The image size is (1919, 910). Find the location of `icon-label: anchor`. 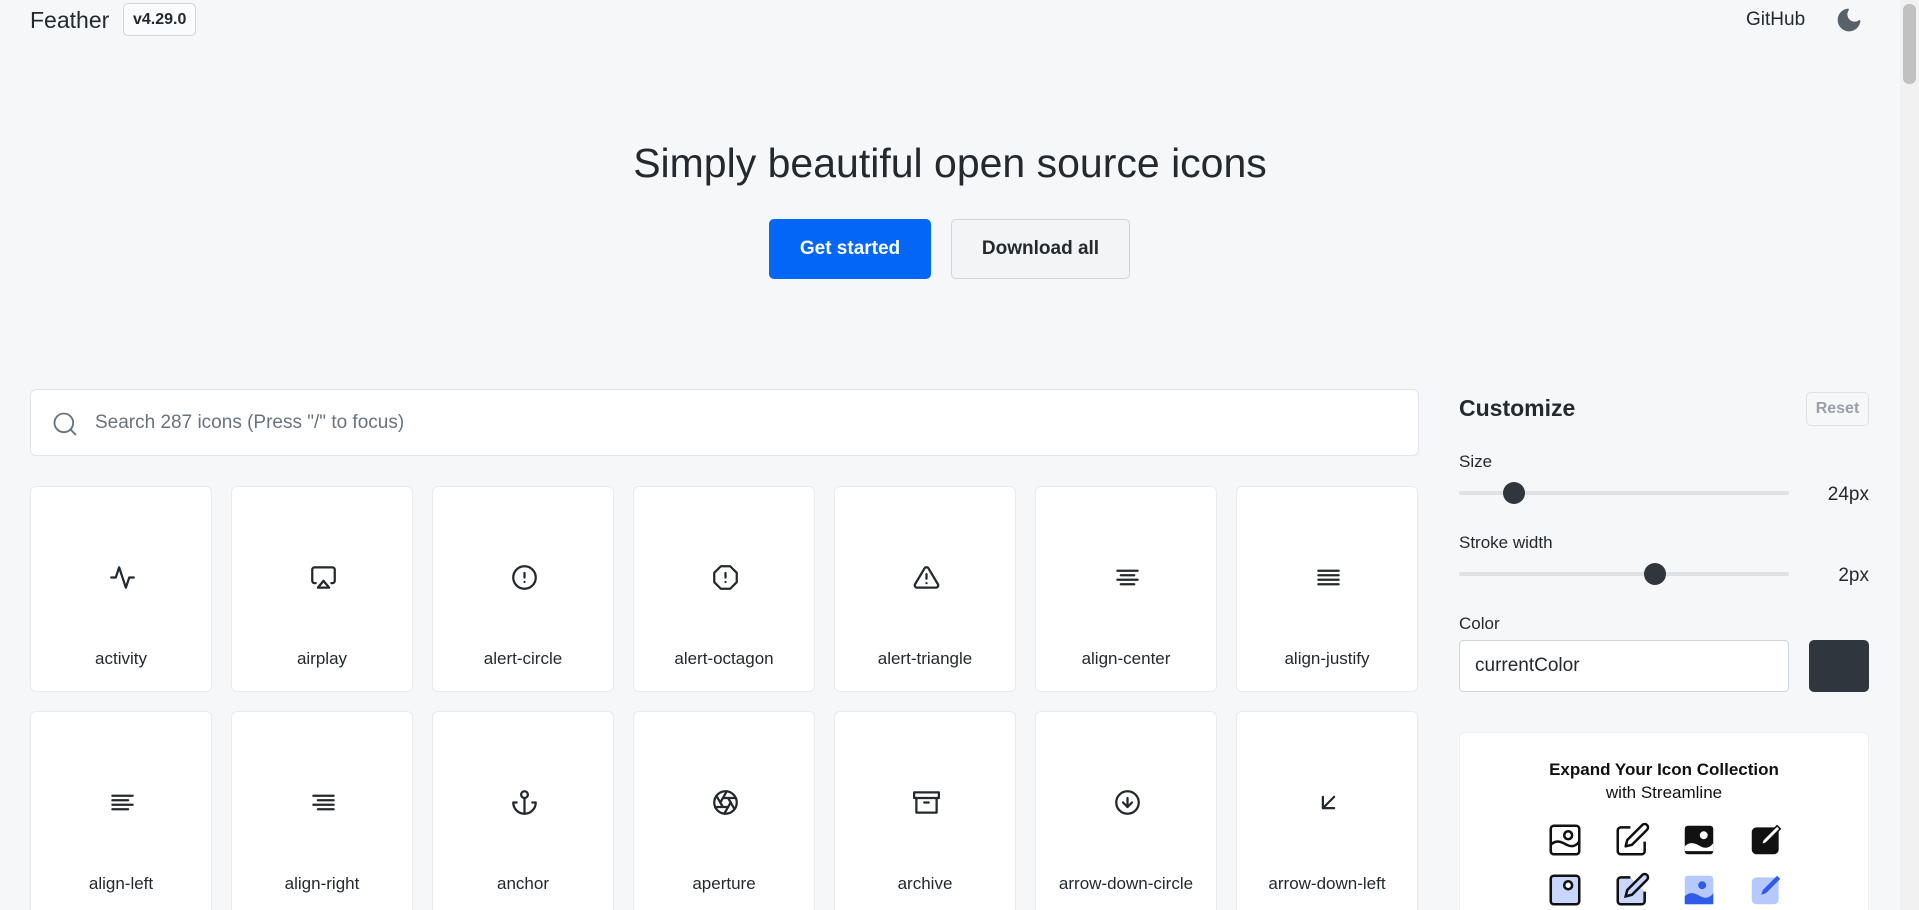

icon-label: anchor is located at coordinates (523, 883).